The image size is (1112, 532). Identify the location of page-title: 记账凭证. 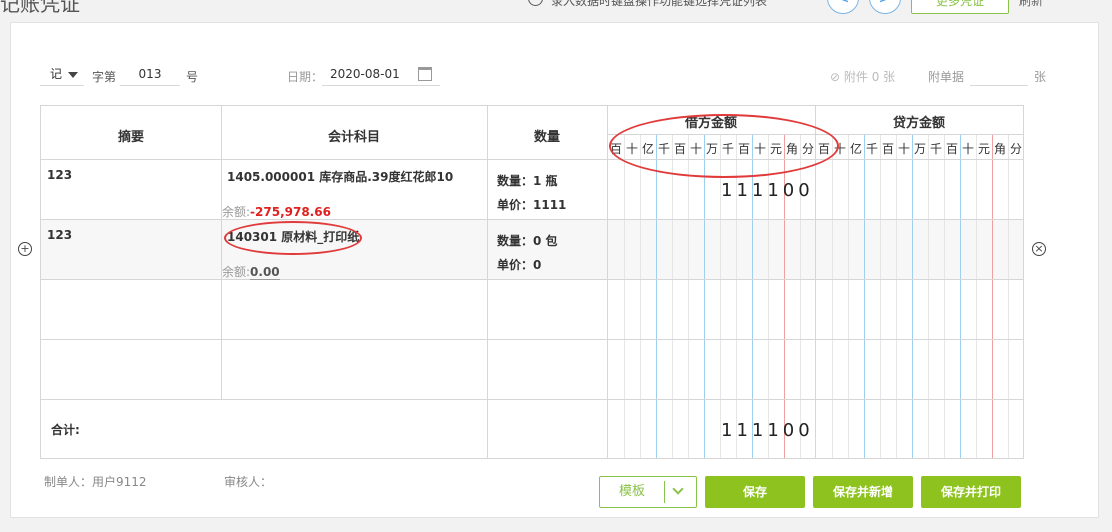
(40, 8).